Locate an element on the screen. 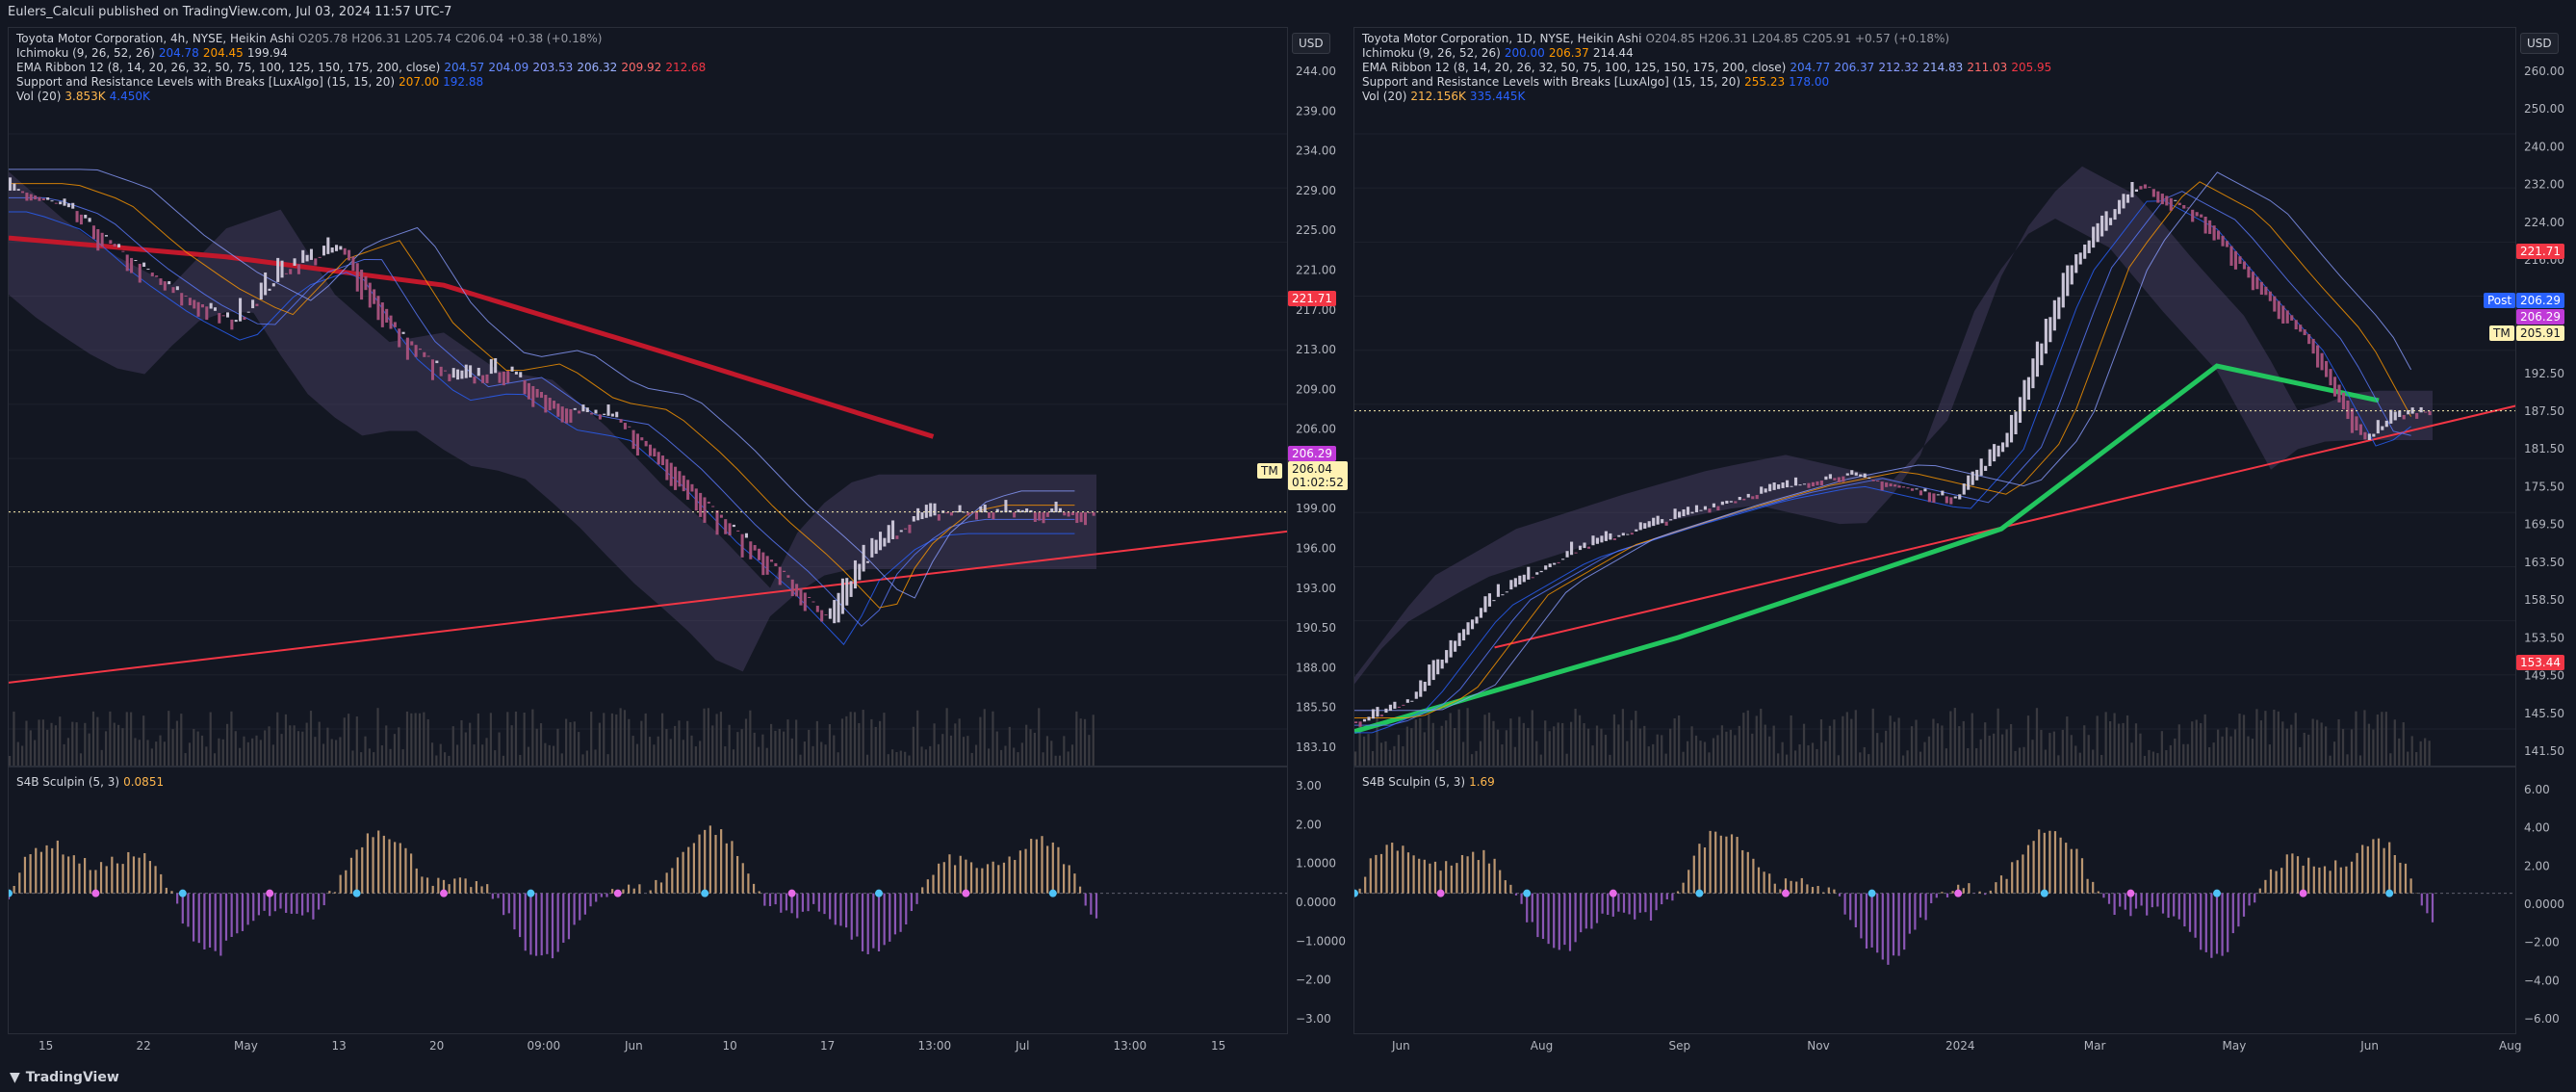  right-osc-axis: 6.00 4.00 2.00 0.0000 −2.00 −4.00 −6.00 is located at coordinates (2546, 900).